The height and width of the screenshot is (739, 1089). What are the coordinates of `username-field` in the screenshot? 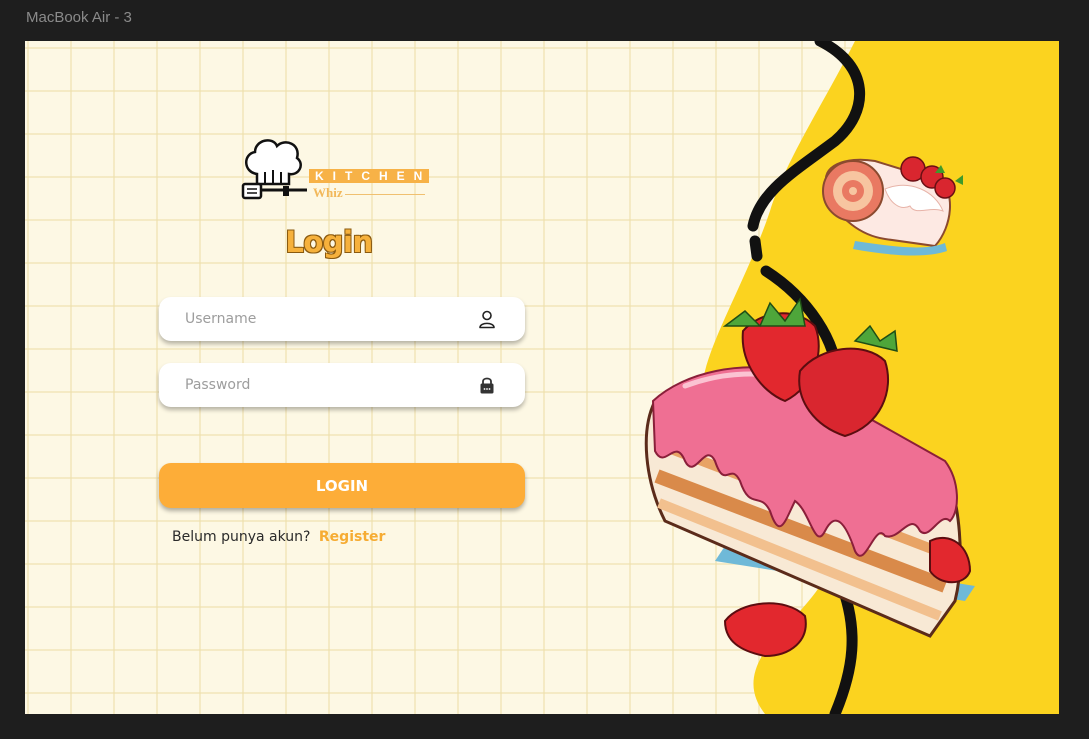 It's located at (342, 319).